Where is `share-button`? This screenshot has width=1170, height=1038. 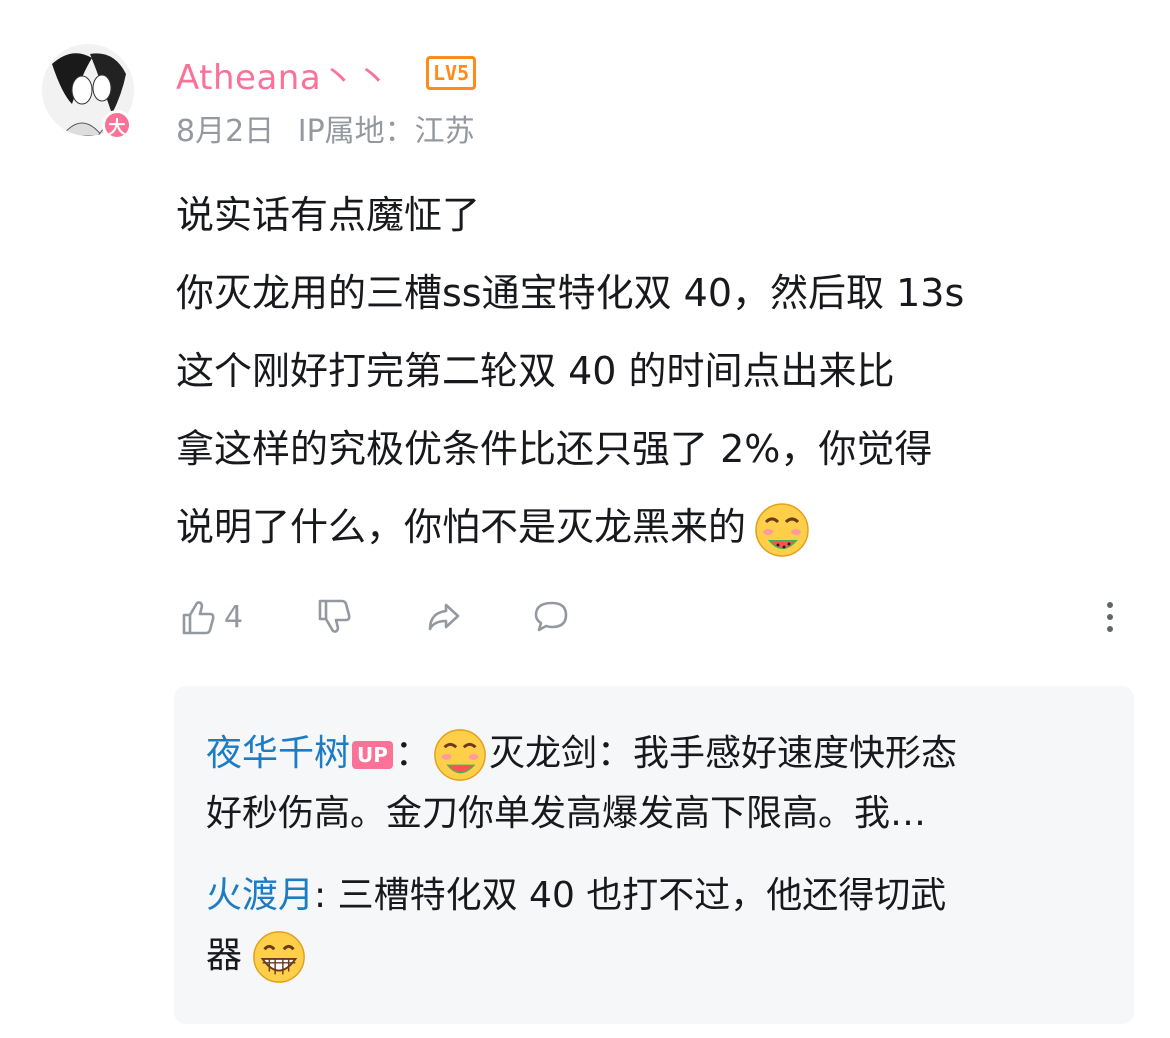 share-button is located at coordinates (444, 617).